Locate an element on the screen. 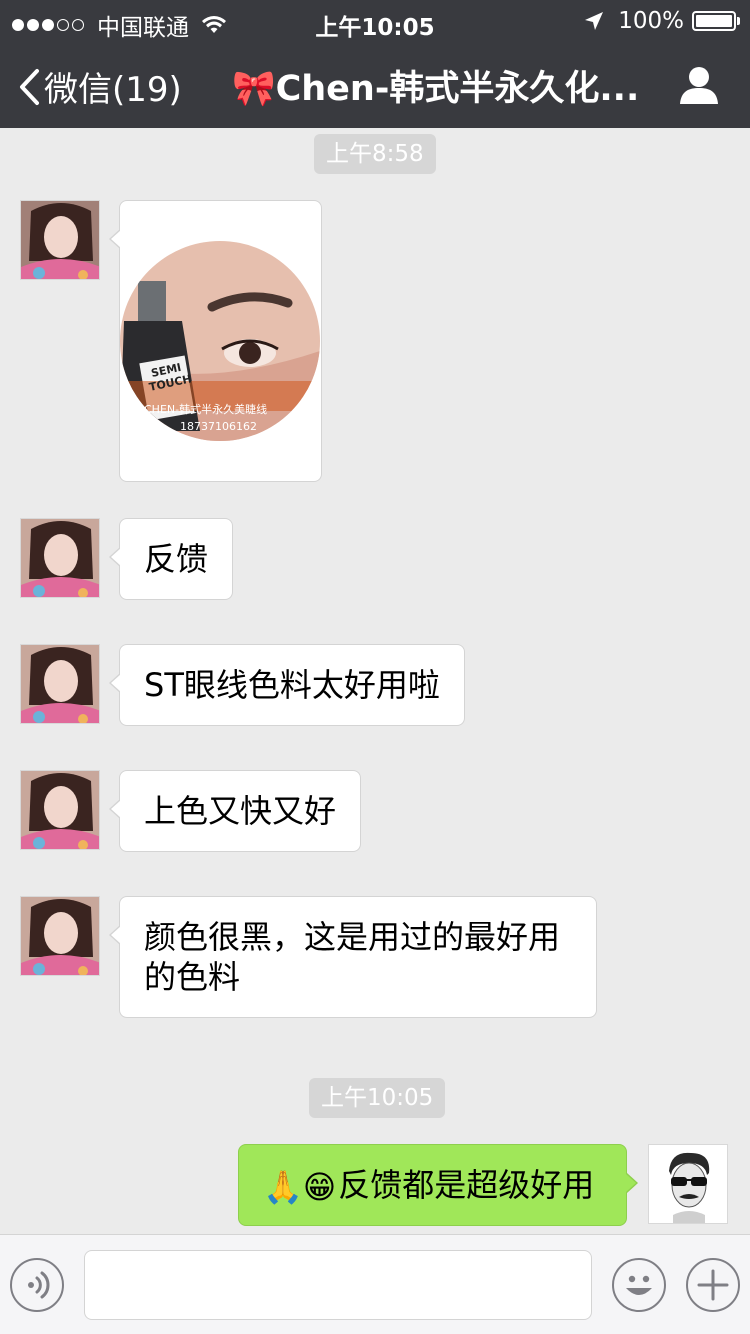 This screenshot has width=750, height=1334. input-bar is located at coordinates (375, 1284).